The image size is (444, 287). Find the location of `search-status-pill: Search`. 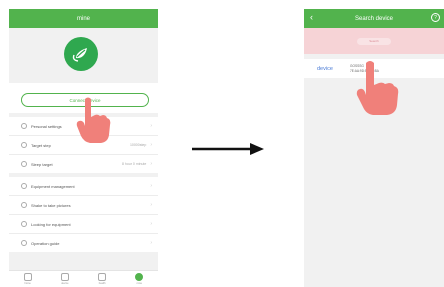

search-status-pill: Search is located at coordinates (374, 41).